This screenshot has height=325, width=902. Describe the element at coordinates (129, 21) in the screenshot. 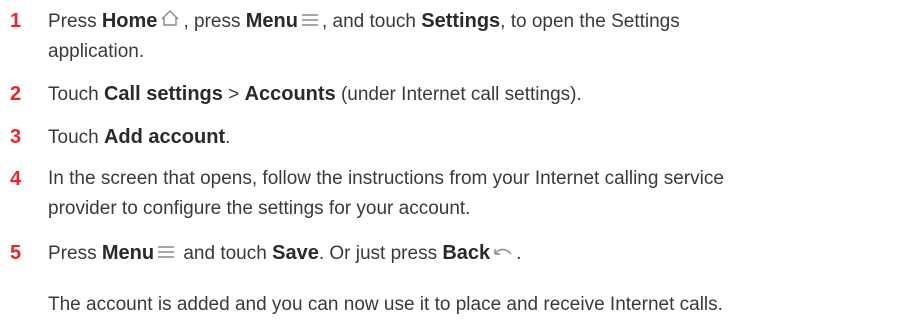

I see `bold-term-home: Home` at that location.